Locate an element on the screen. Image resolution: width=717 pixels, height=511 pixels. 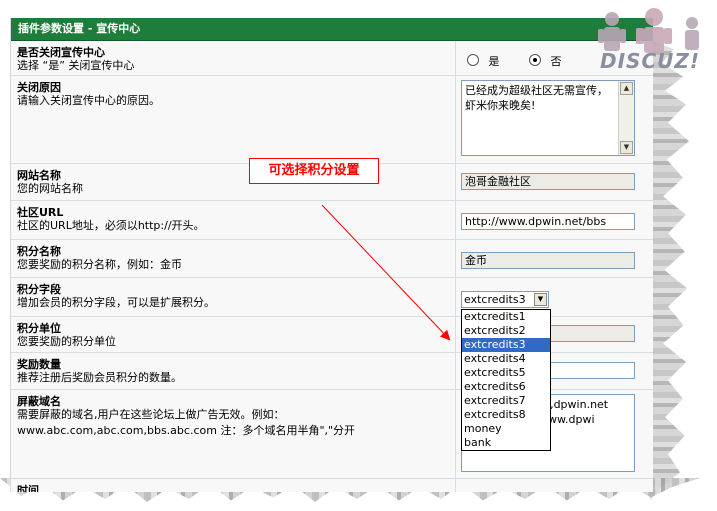
annotation-arrow is located at coordinates (386, 272).